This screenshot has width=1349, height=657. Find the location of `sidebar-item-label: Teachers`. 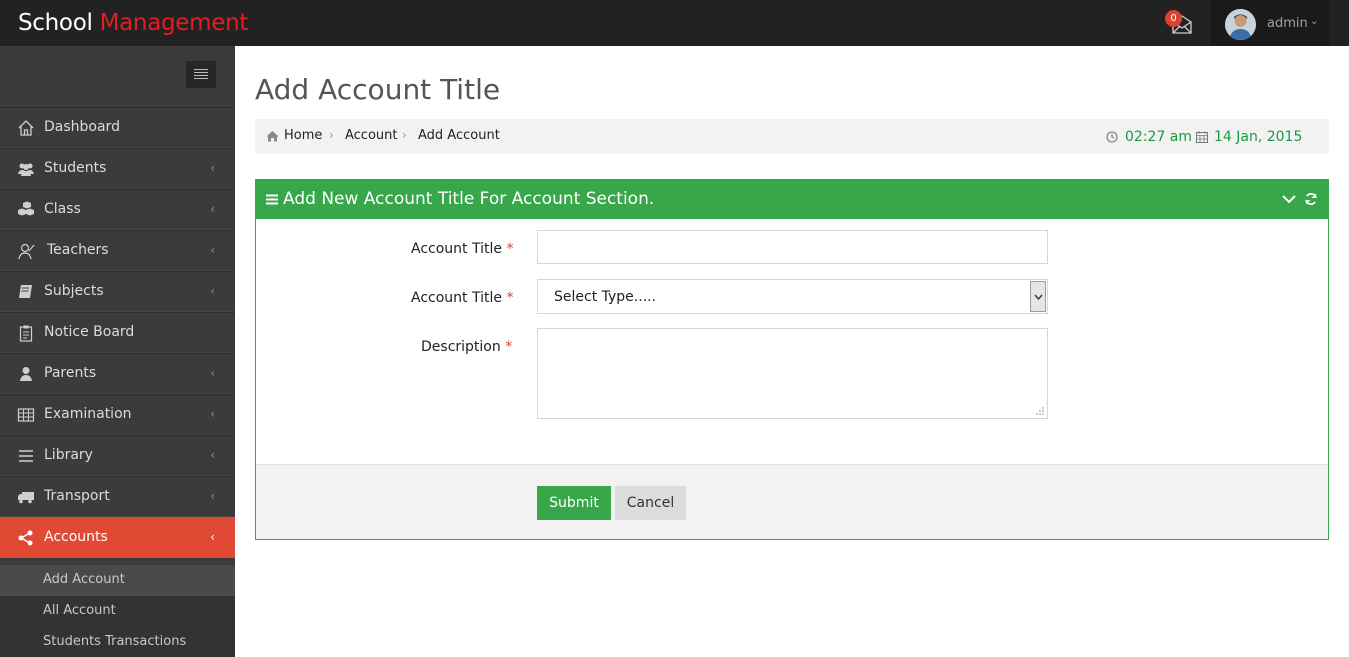

sidebar-item-label: Teachers is located at coordinates (78, 250).